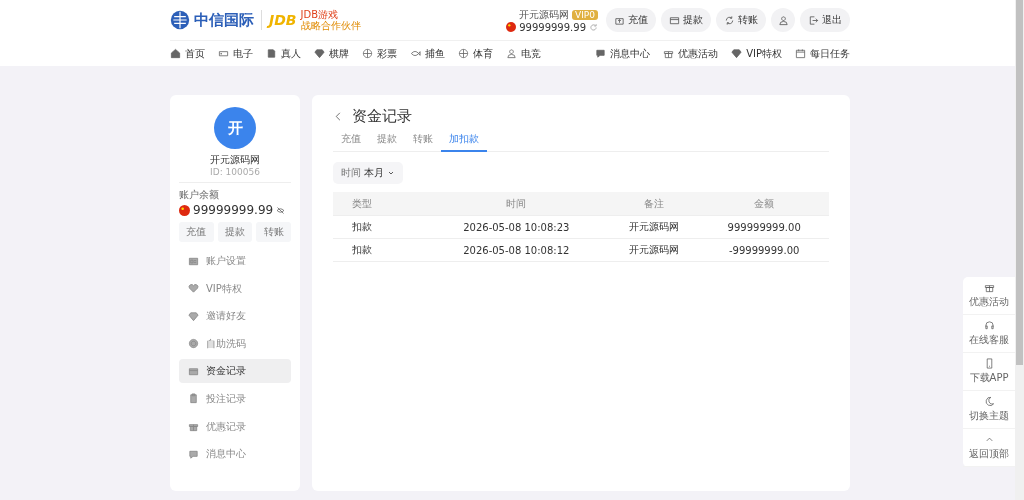 The width and height of the screenshot is (1024, 500). What do you see at coordinates (235, 343) in the screenshot?
I see `sidebar-item: 自助洗码` at bounding box center [235, 343].